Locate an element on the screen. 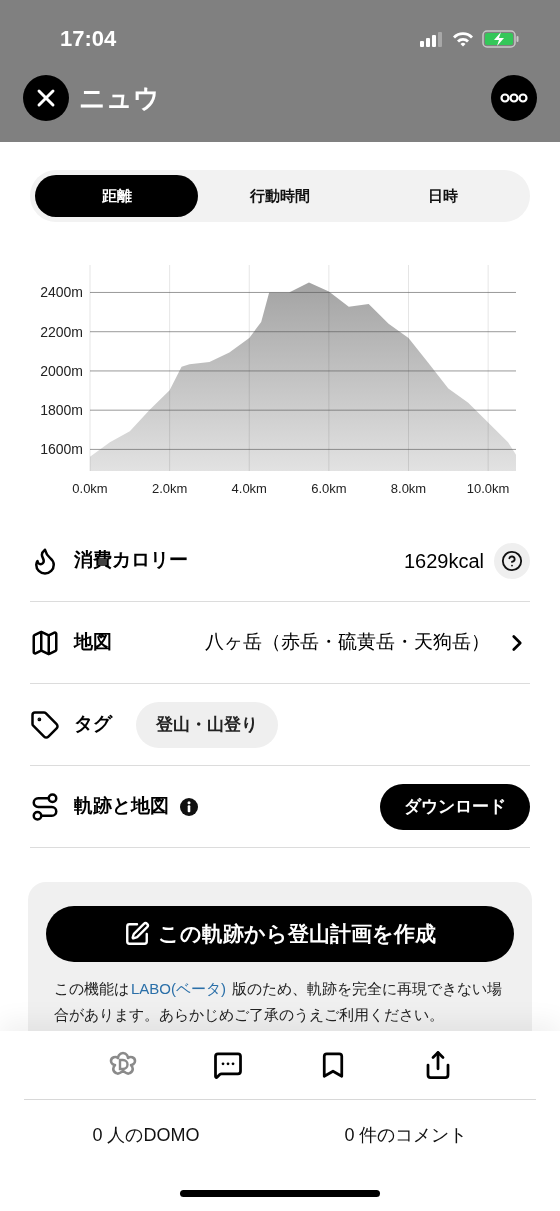  y-tick-label: 1600m is located at coordinates (61, 449).